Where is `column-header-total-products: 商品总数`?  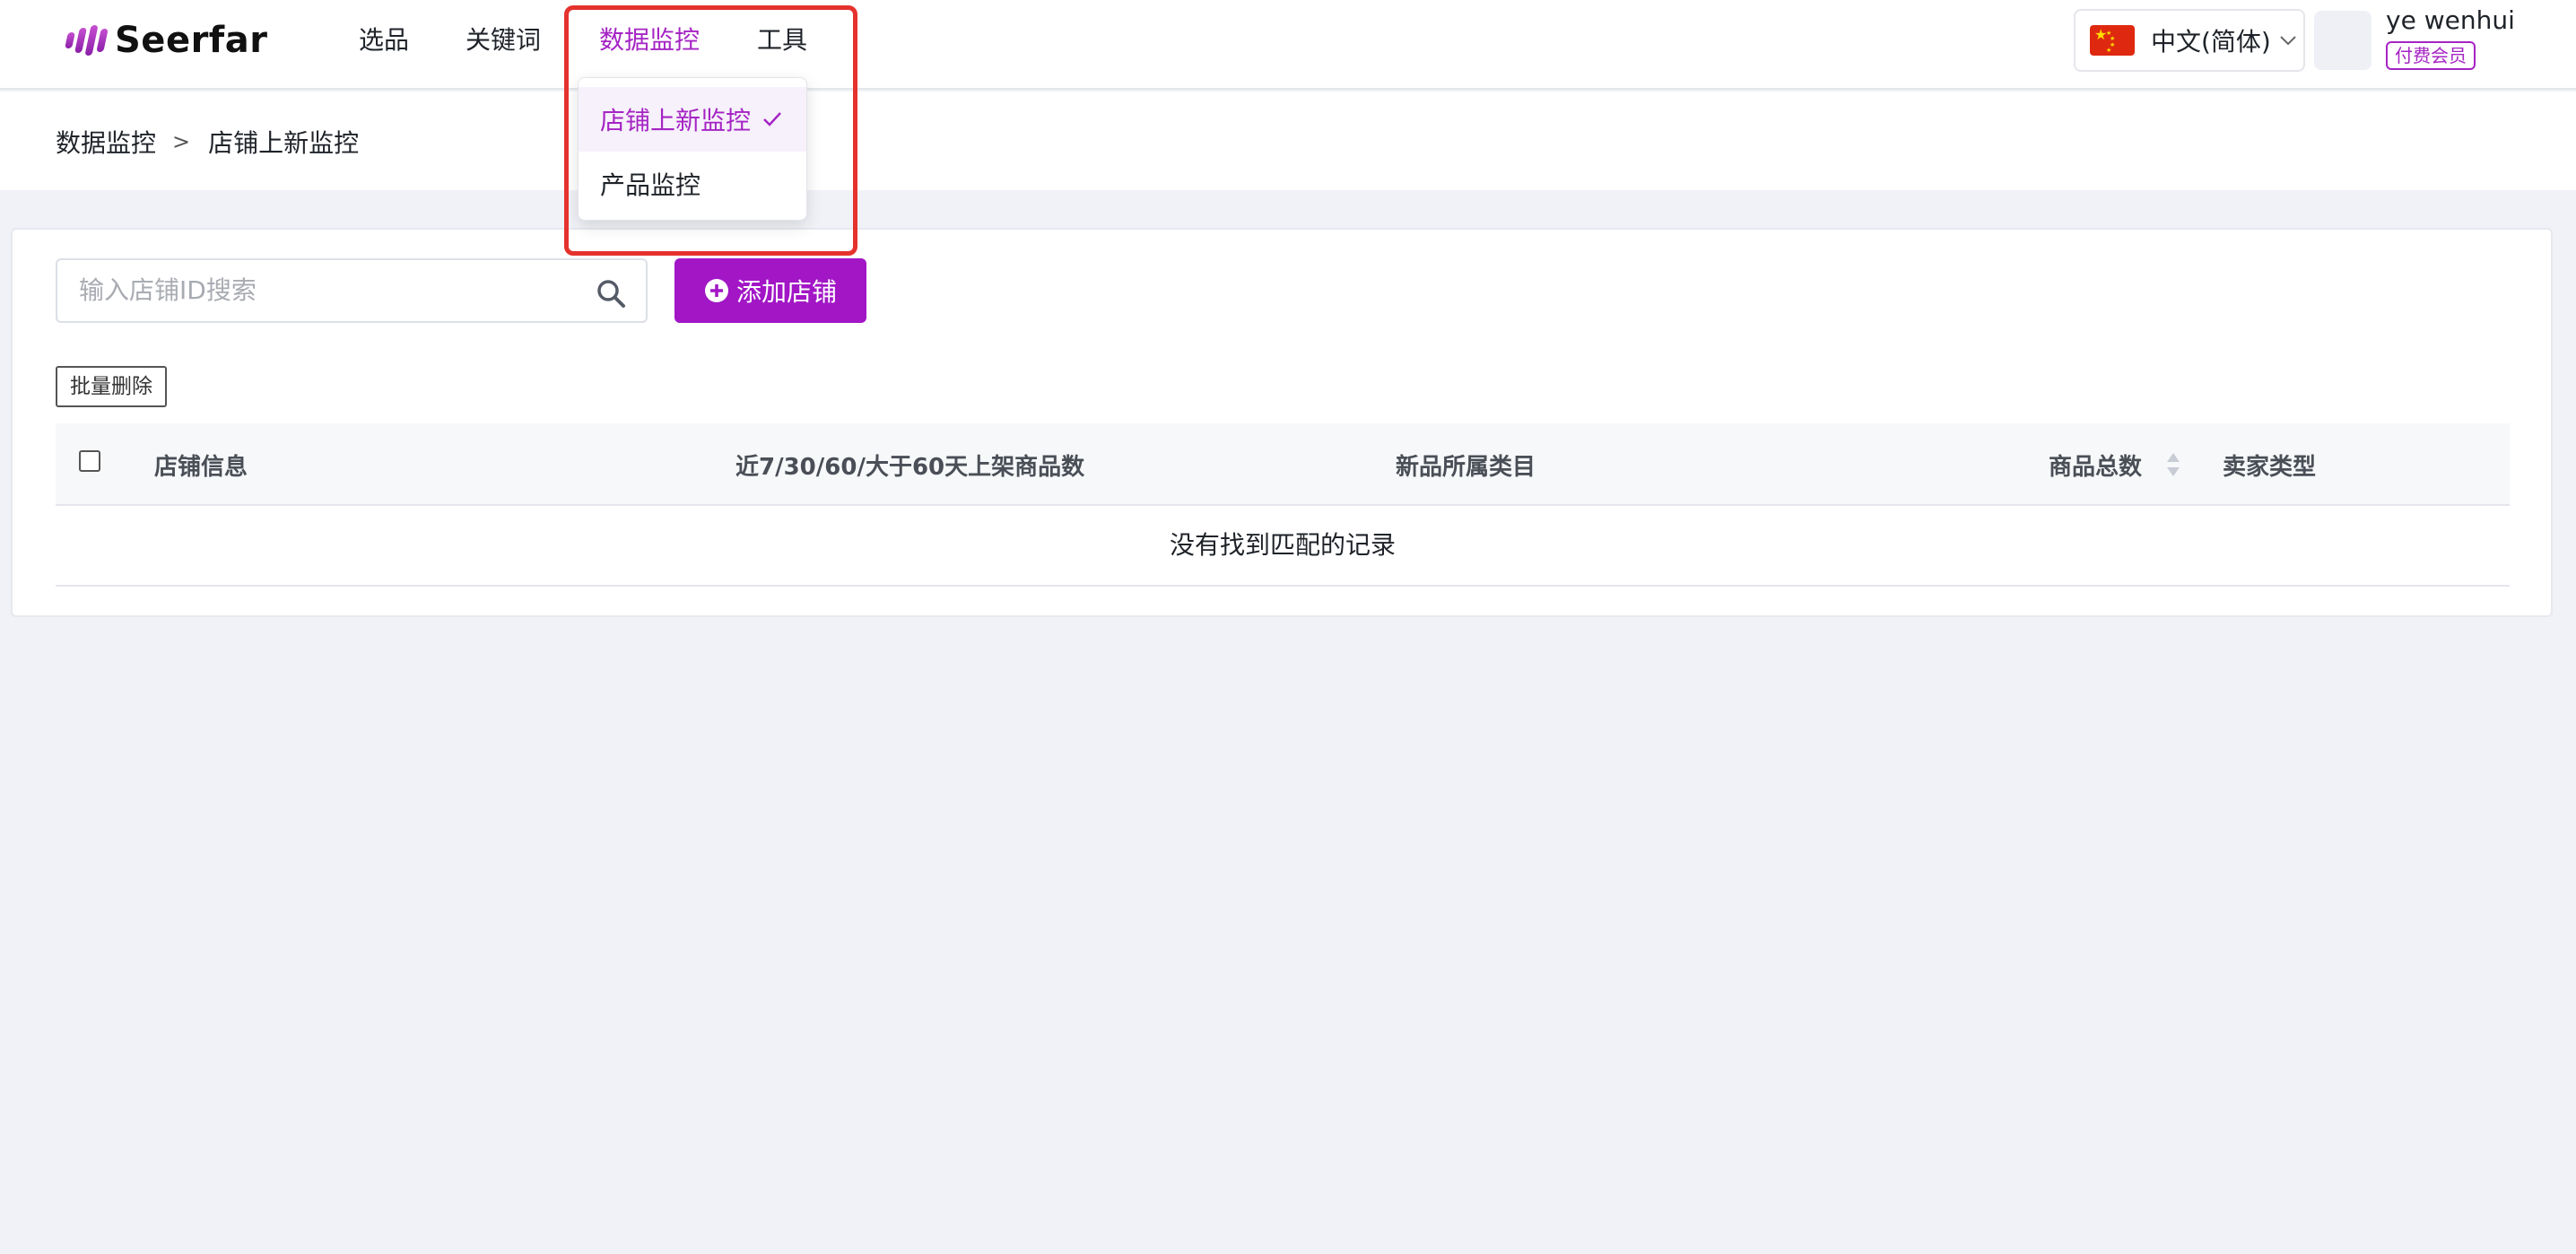
column-header-total-products: 商品总数 is located at coordinates (2095, 465).